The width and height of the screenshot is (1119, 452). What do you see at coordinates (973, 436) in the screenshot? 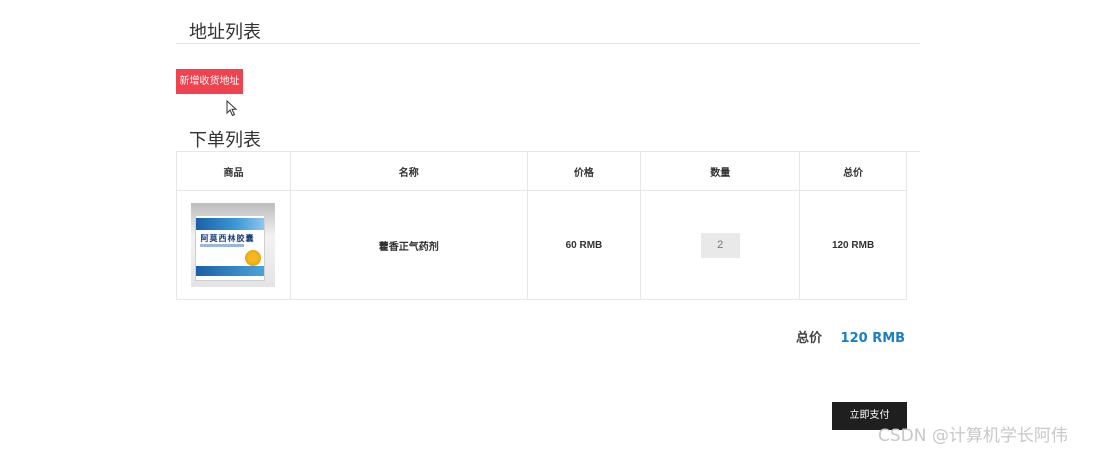
I see `watermark: CSDN @计算机学长阿伟` at bounding box center [973, 436].